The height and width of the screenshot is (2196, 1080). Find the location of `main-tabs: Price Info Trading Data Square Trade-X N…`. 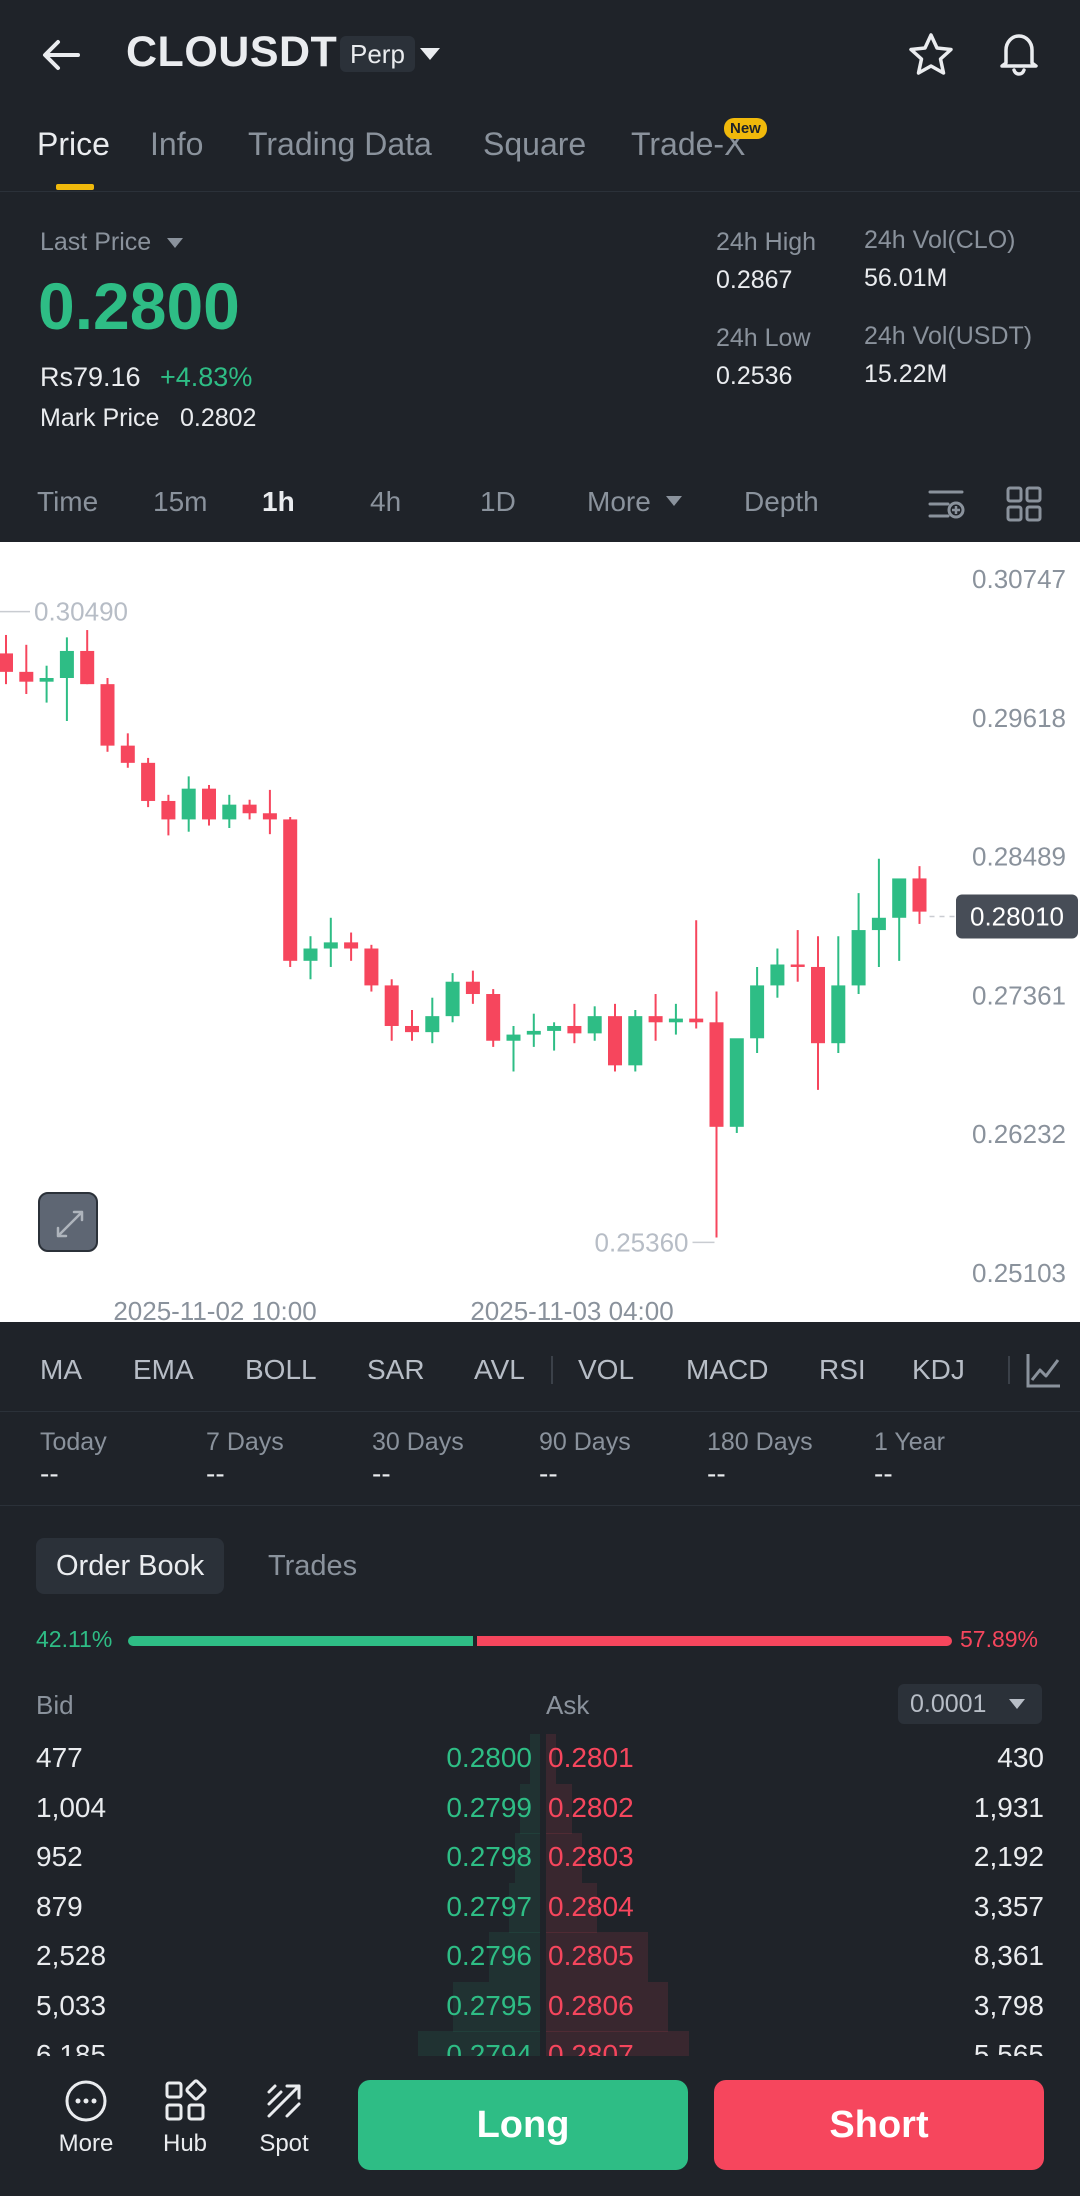

main-tabs: Price Info Trading Data Square Trade-X N… is located at coordinates (540, 152).